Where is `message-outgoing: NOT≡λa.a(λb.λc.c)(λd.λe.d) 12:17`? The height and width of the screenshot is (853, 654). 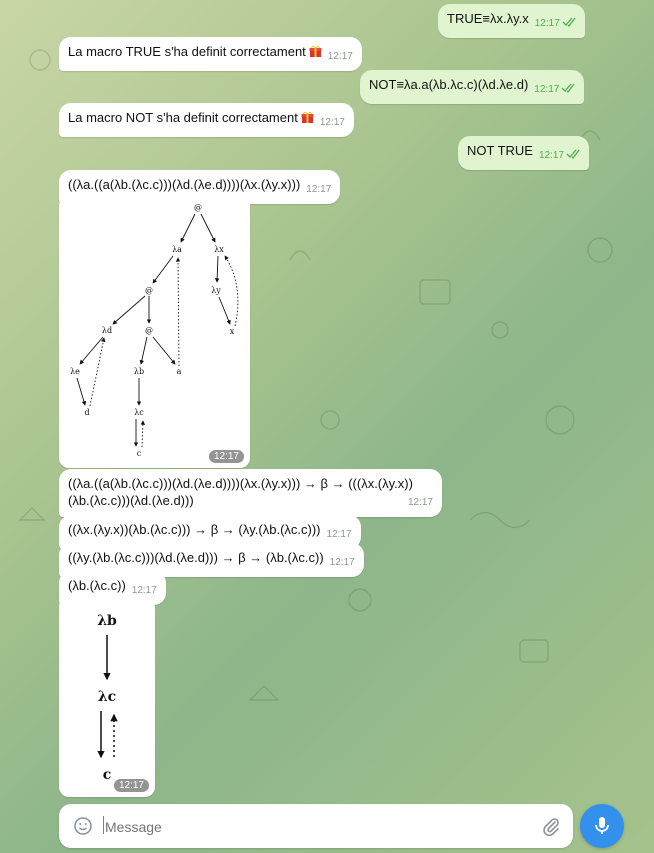
message-outgoing: NOT≡λa.a(λb.λc.c)(λd.λe.d) 12:17 is located at coordinates (472, 87).